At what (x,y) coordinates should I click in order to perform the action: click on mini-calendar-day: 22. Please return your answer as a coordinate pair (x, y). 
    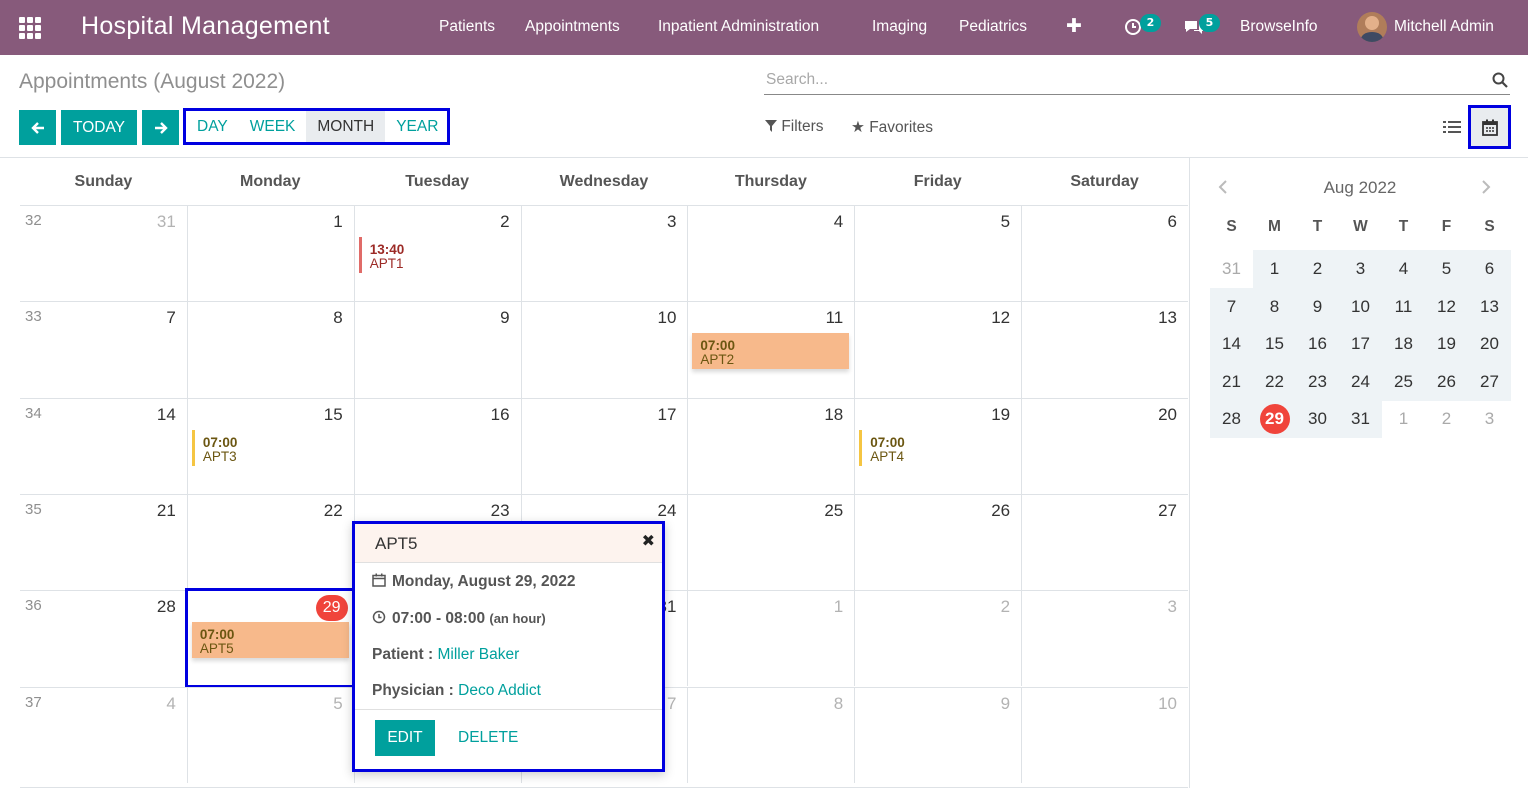
    Looking at the image, I should click on (1274, 381).